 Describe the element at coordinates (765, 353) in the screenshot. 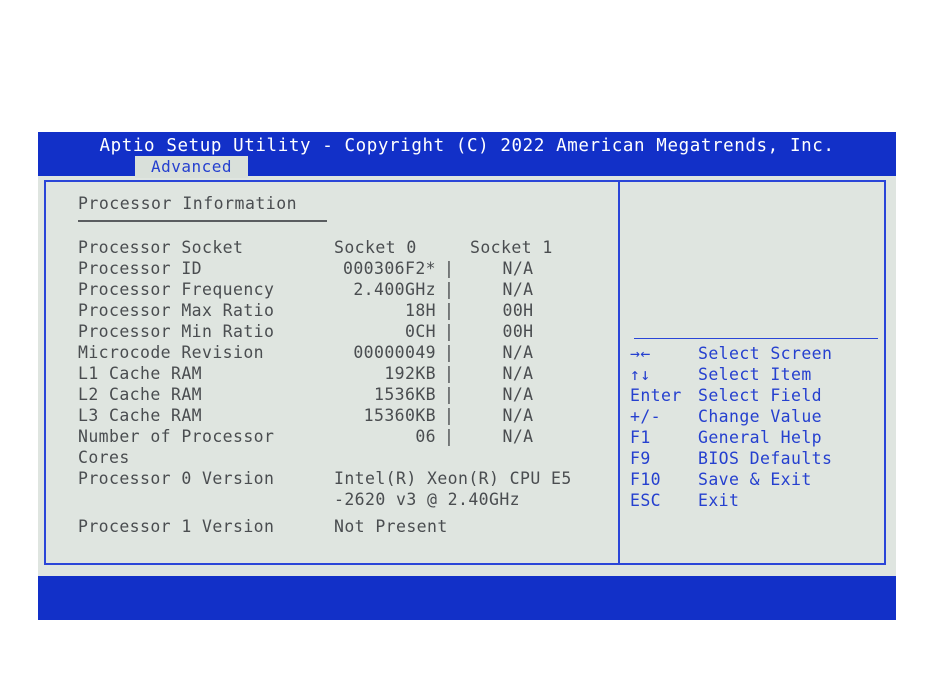

I see `help-action: Select Screen` at that location.